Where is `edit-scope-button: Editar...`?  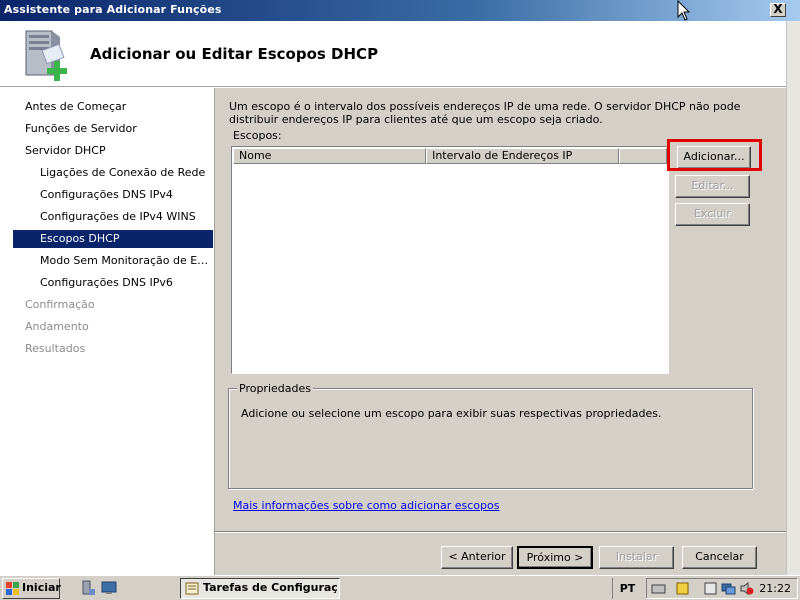
edit-scope-button: Editar... is located at coordinates (712, 186).